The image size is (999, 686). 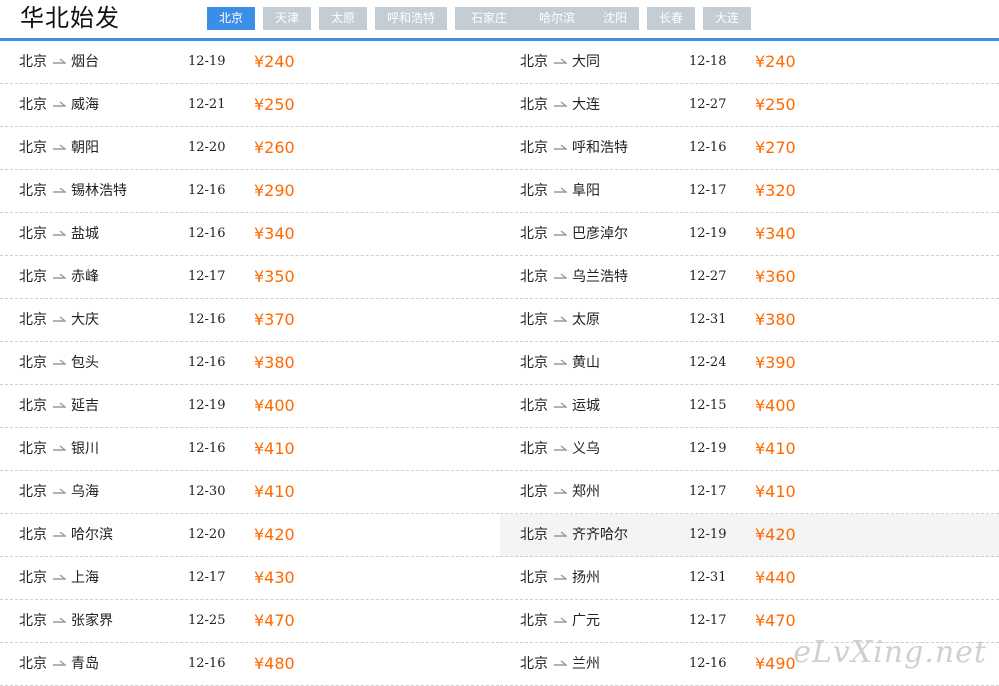 What do you see at coordinates (92, 535) in the screenshot?
I see `destination-city: 哈尔滨` at bounding box center [92, 535].